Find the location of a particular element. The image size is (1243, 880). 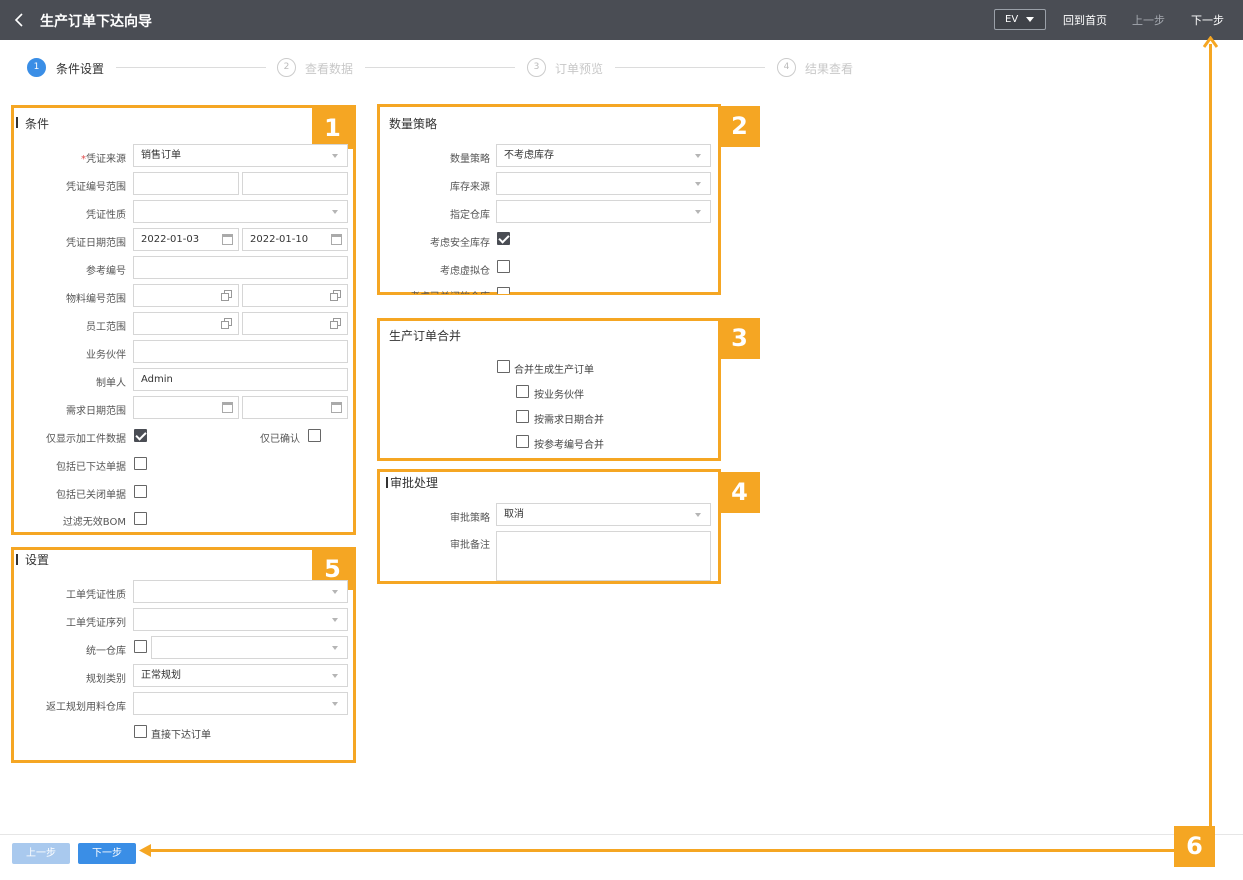

doc-no-to-input is located at coordinates (295, 183).